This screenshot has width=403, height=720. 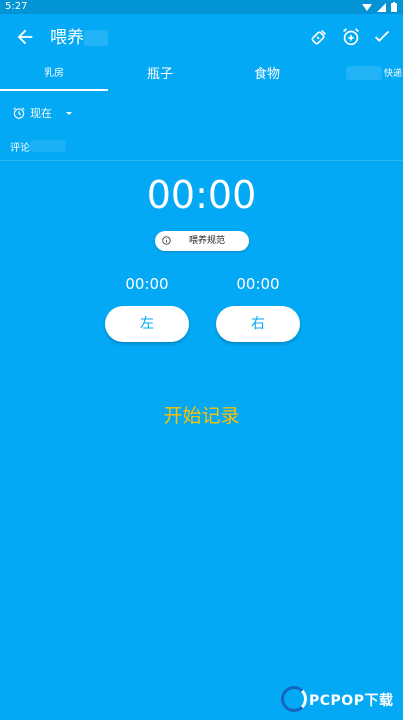 I want to click on time-selector-label: 现在, so click(x=41, y=113).